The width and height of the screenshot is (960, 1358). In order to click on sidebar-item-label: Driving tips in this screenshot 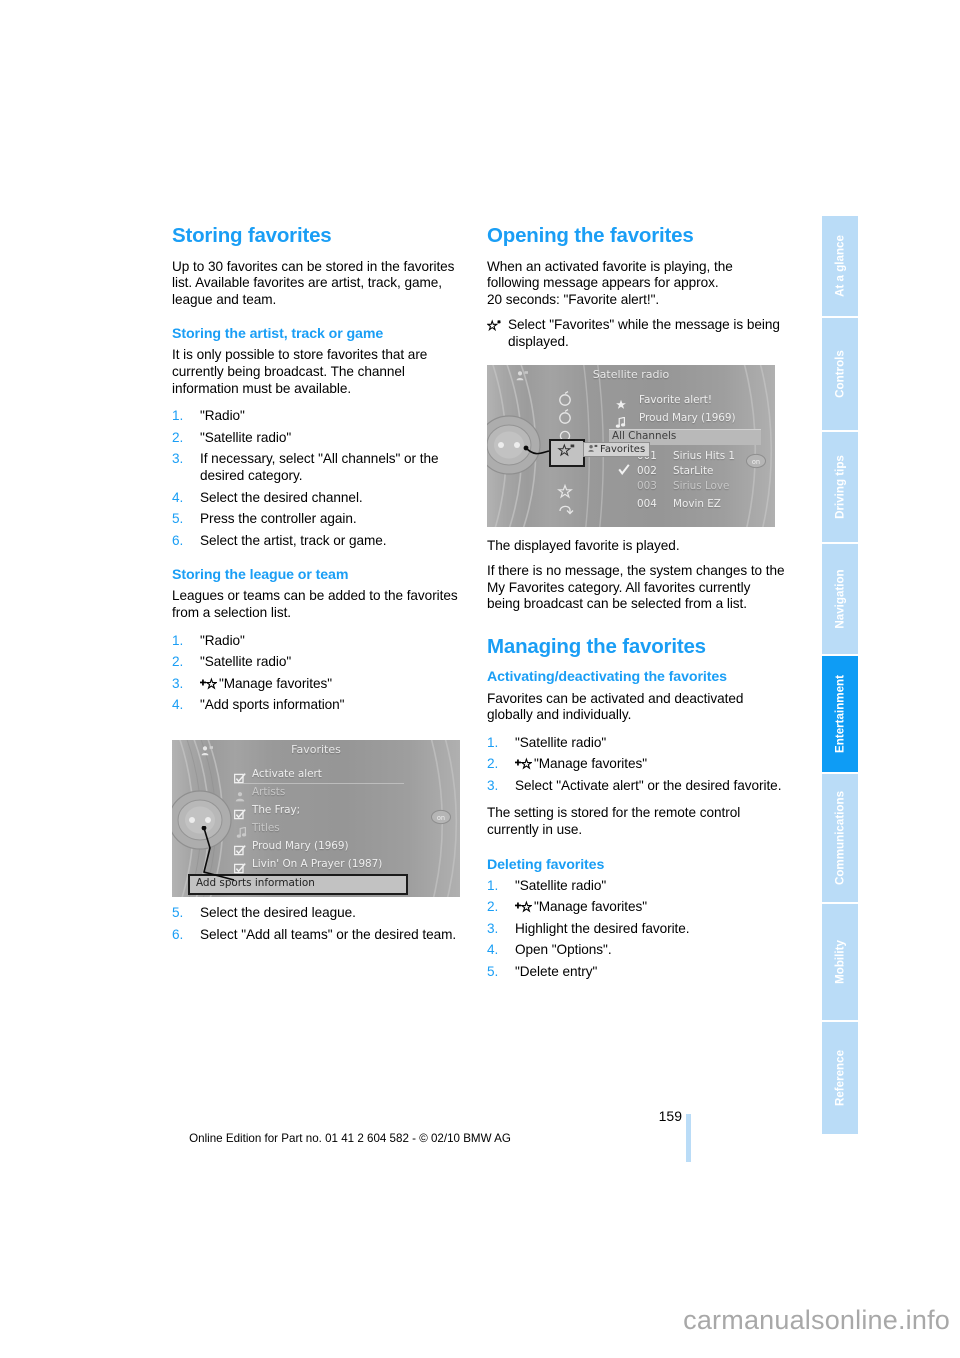, I will do `click(840, 487)`.